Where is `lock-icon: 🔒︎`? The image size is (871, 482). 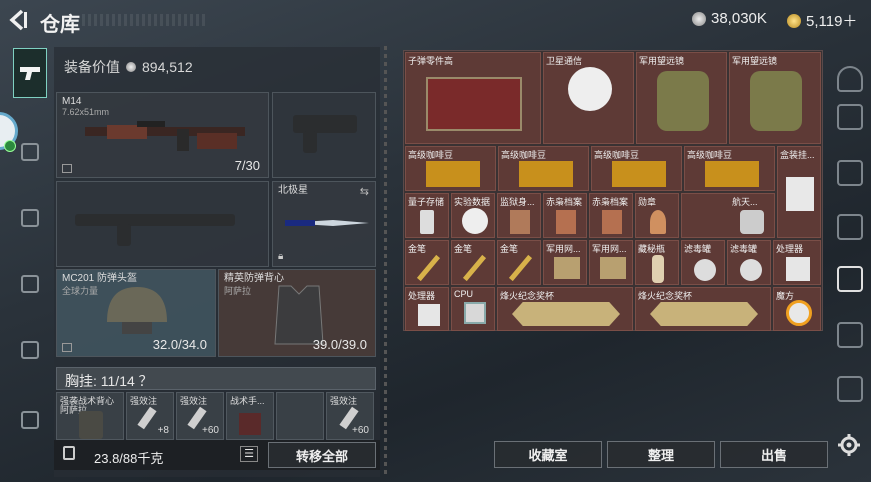
lock-icon: 🔒︎ is located at coordinates (281, 256).